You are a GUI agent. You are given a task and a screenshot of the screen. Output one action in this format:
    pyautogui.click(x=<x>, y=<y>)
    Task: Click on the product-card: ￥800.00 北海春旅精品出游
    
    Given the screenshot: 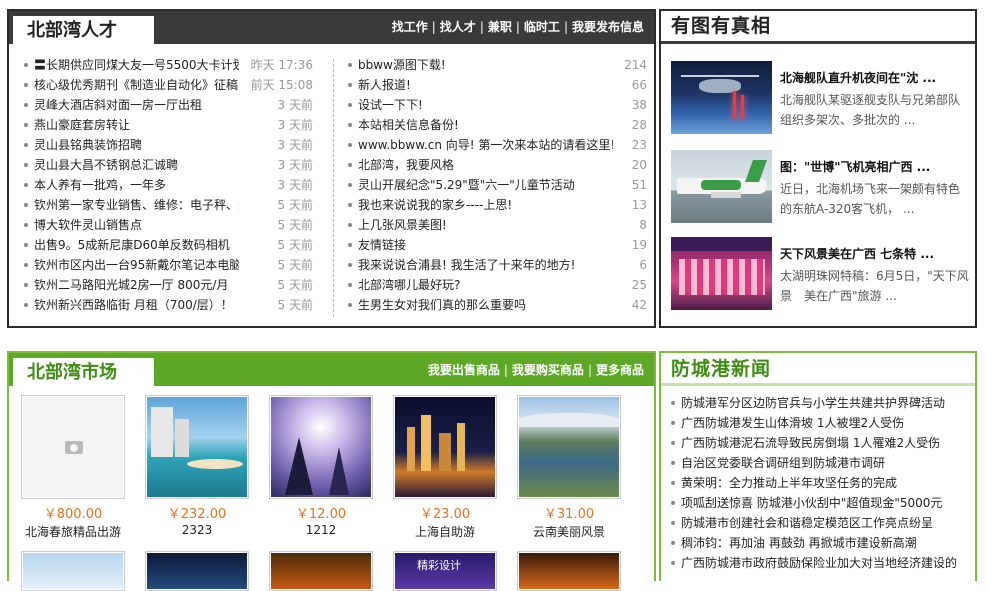 What is the action you would take?
    pyautogui.click(x=73, y=467)
    